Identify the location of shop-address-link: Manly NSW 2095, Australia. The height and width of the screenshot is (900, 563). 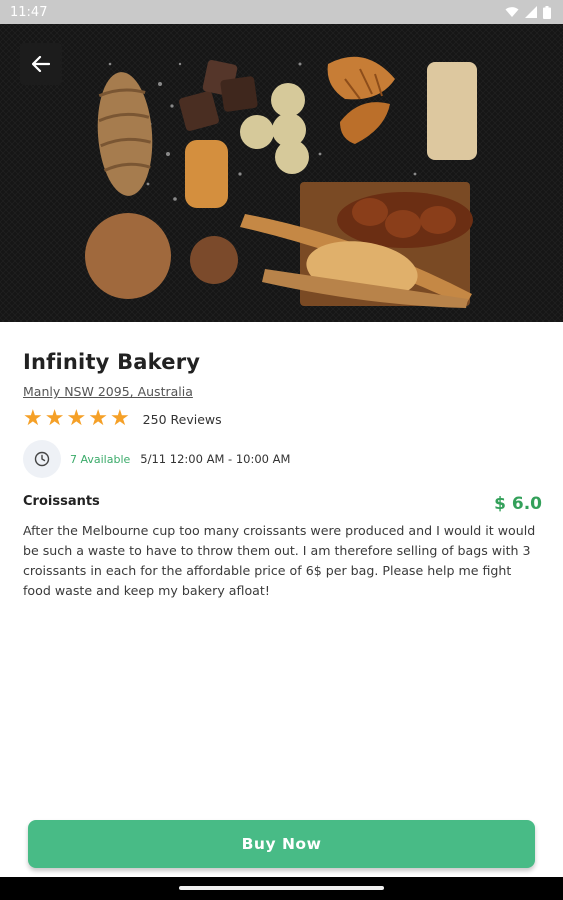
(108, 391).